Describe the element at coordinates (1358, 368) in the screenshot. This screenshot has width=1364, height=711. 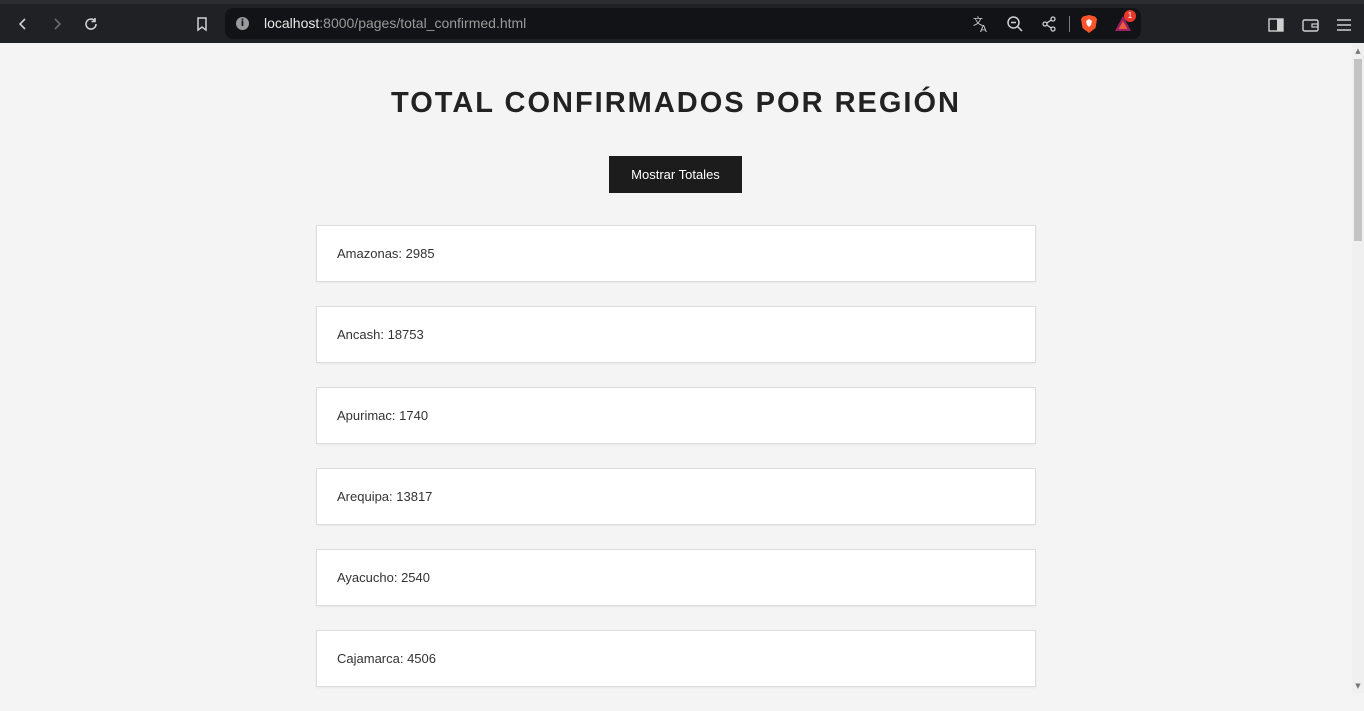
I see `page-scrollbar: ▲ ▼` at that location.